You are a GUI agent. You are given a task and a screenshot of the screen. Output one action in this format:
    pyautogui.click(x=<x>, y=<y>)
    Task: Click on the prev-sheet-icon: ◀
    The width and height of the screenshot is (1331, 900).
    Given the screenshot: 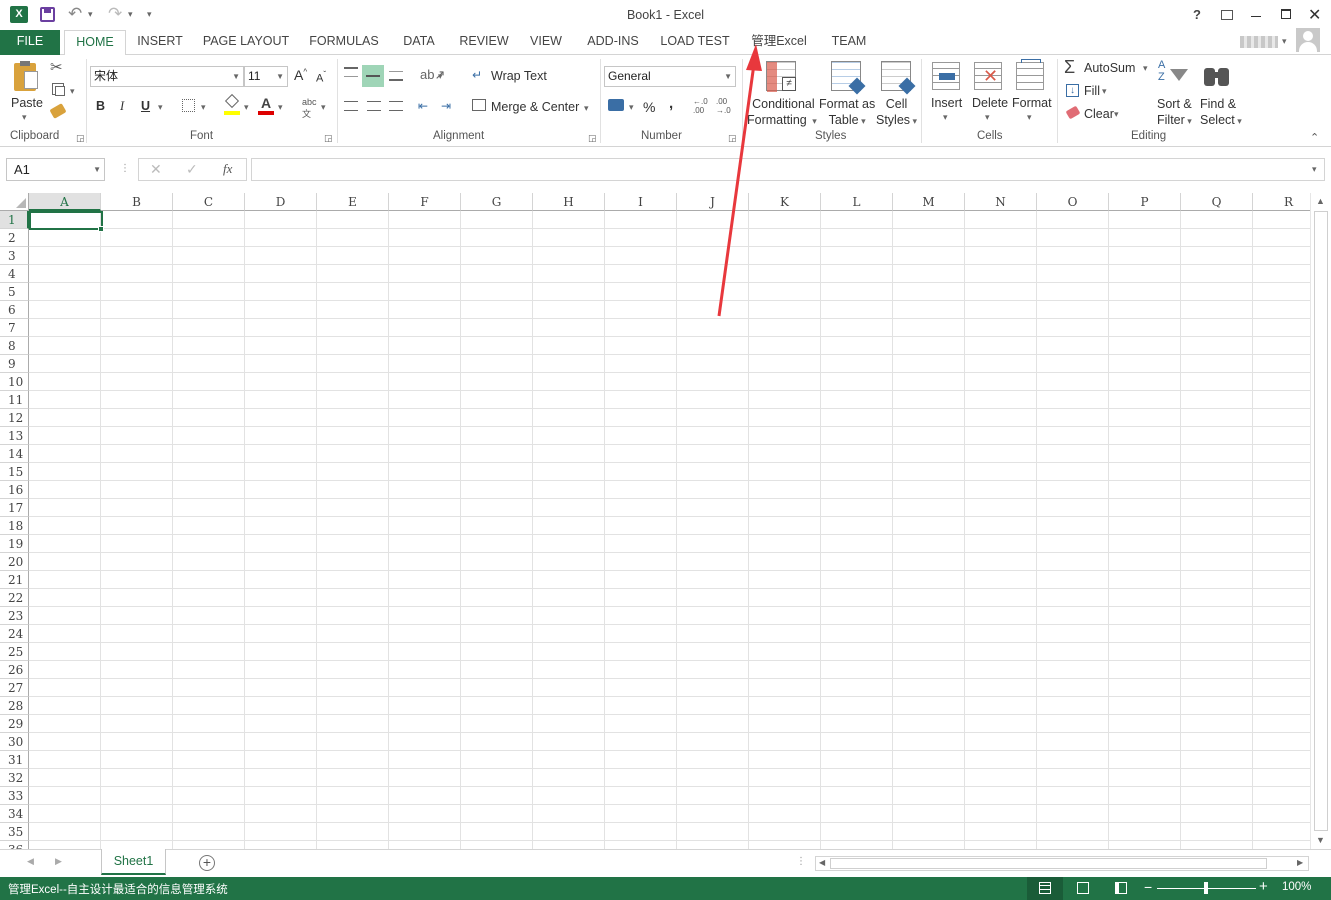 What is the action you would take?
    pyautogui.click(x=30, y=861)
    